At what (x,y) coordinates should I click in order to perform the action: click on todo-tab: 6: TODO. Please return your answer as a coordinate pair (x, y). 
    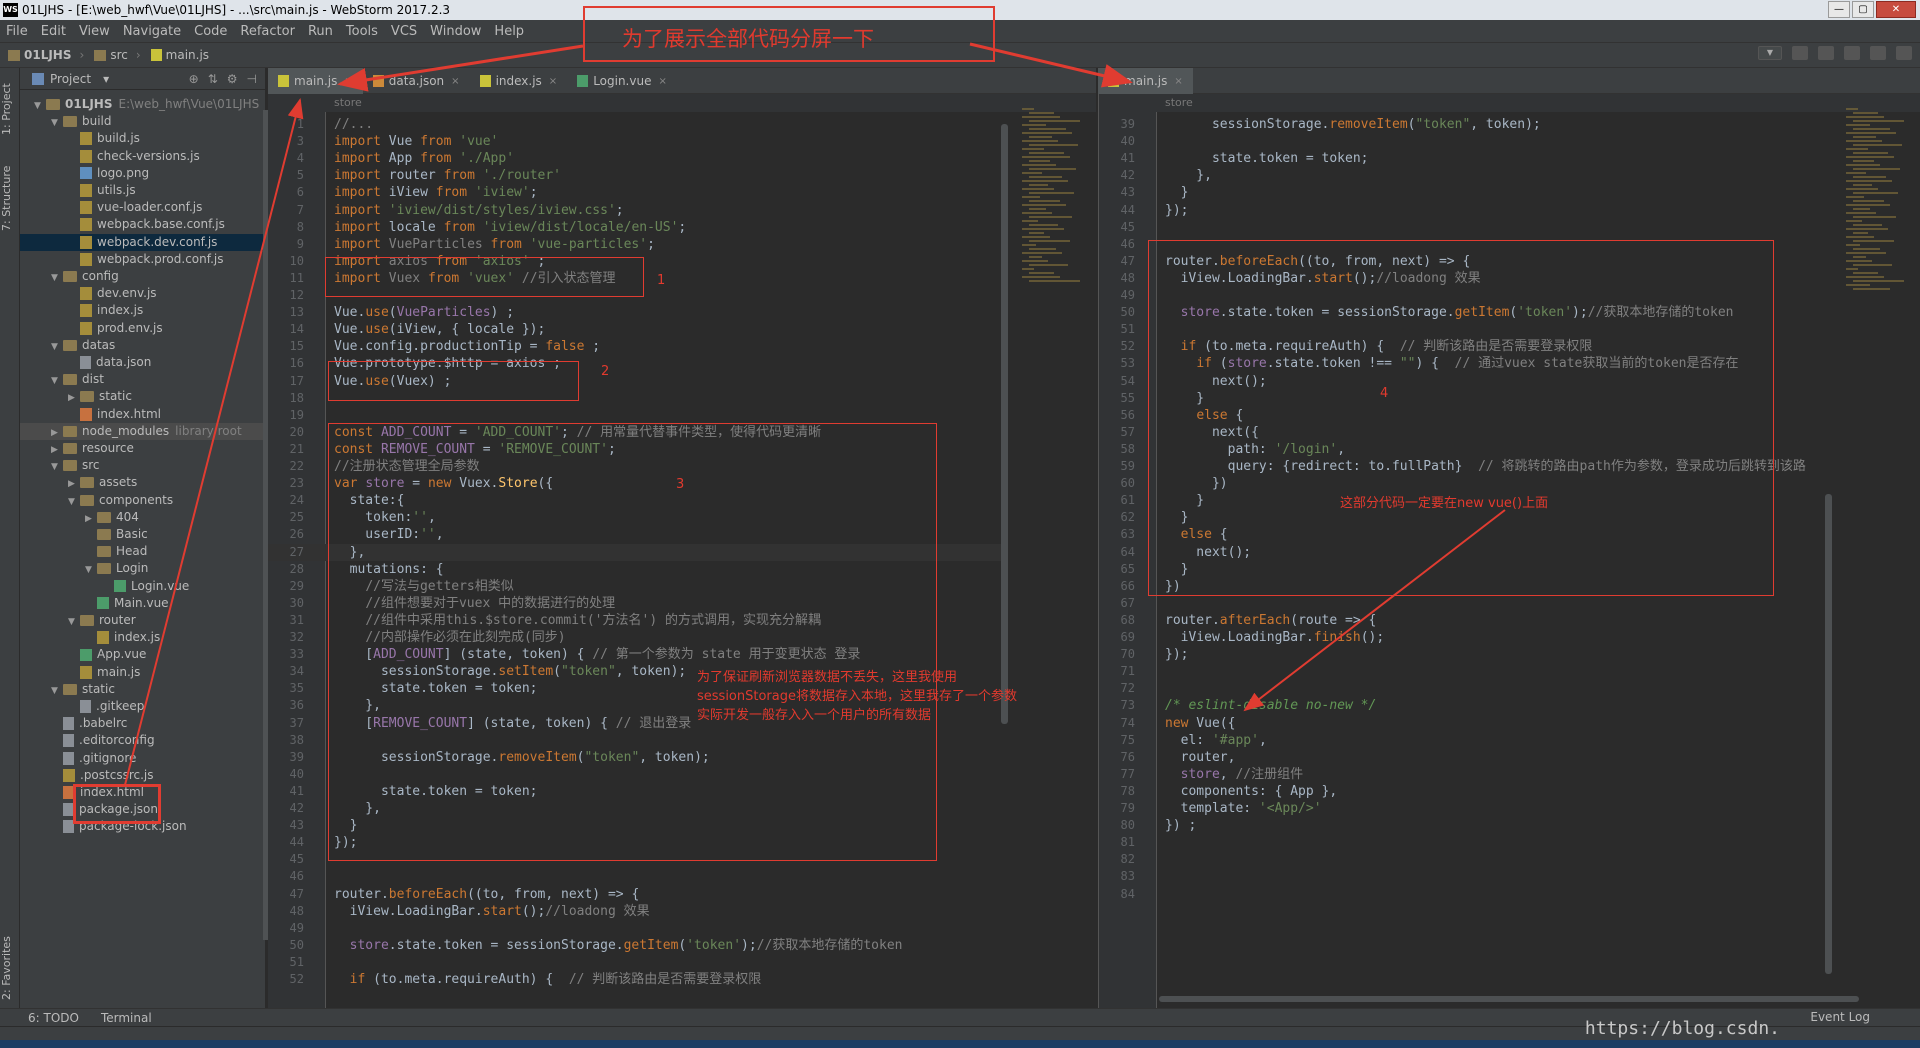
    Looking at the image, I should click on (53, 1018).